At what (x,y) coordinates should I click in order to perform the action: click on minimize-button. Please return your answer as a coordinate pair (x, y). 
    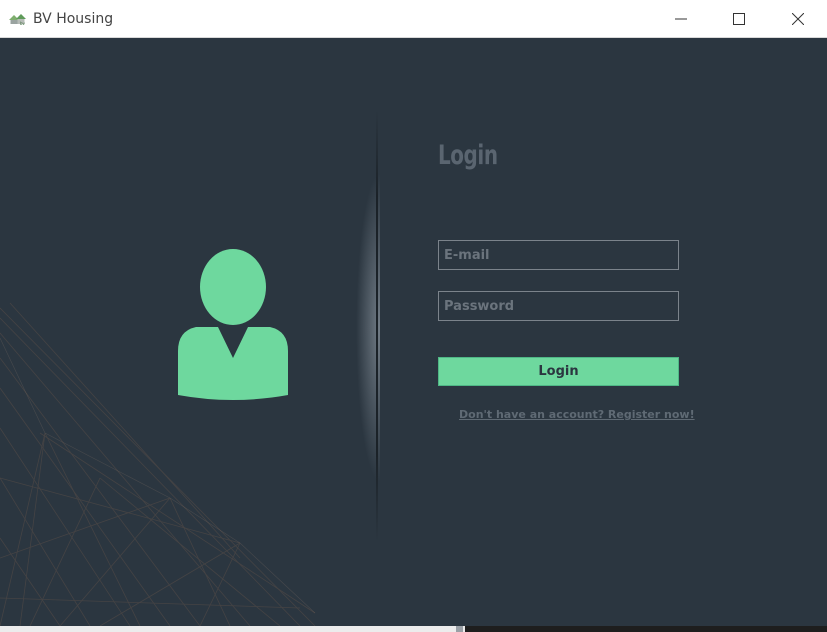
    Looking at the image, I should click on (681, 18).